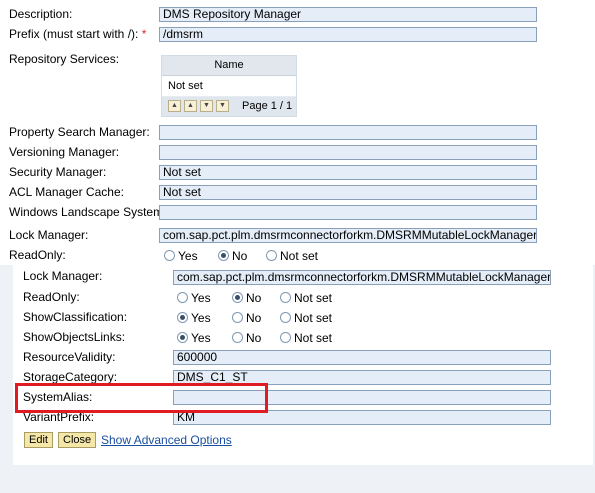 This screenshot has height=493, width=595. I want to click on show-classification-label: ShowClassification:, so click(75, 317).